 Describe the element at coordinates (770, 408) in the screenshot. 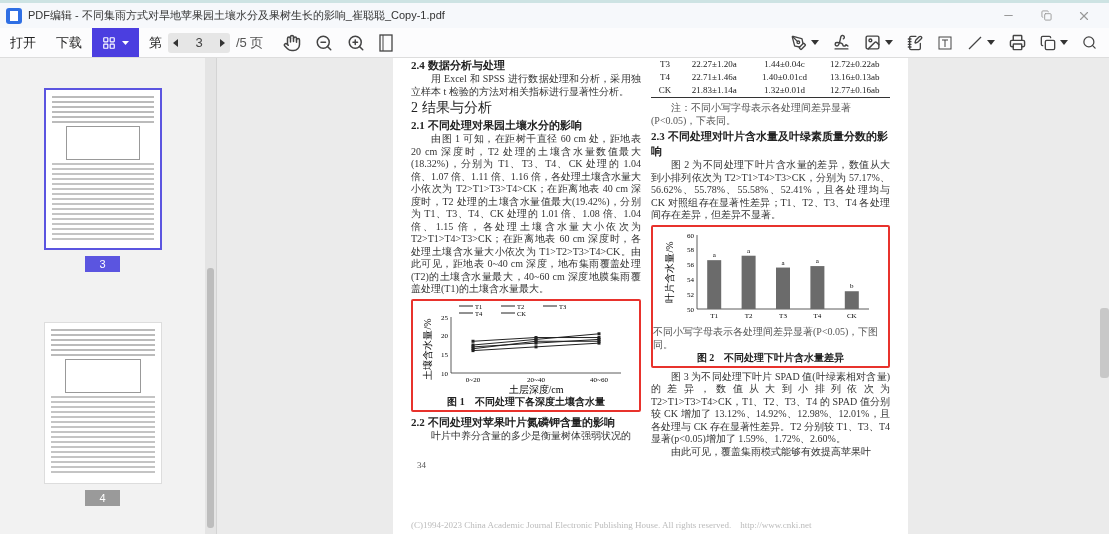

I see `paragraph: 图 3 为不同处理下叶片 SPAD 值(叶绿素相对含量)的差异，数值从大到小排列依次为 T2>T1>T3>T4>CK，T1、T2、T3、T4 的 SPAD 值分别较 CK 增加了 13.12%、14.92%、12.98%、12.01%，且各处理与 CK 存在显著性差异。T2 分别较 T1、T3、T4 显著(p<0.05)增加了 1.59%、1.72%、2.60%。` at that location.